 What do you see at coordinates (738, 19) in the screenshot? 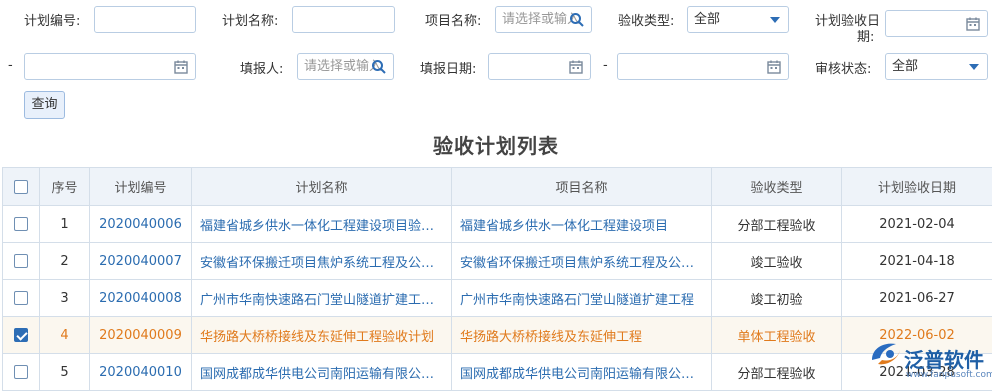
I see `accept-type-select: 全部` at bounding box center [738, 19].